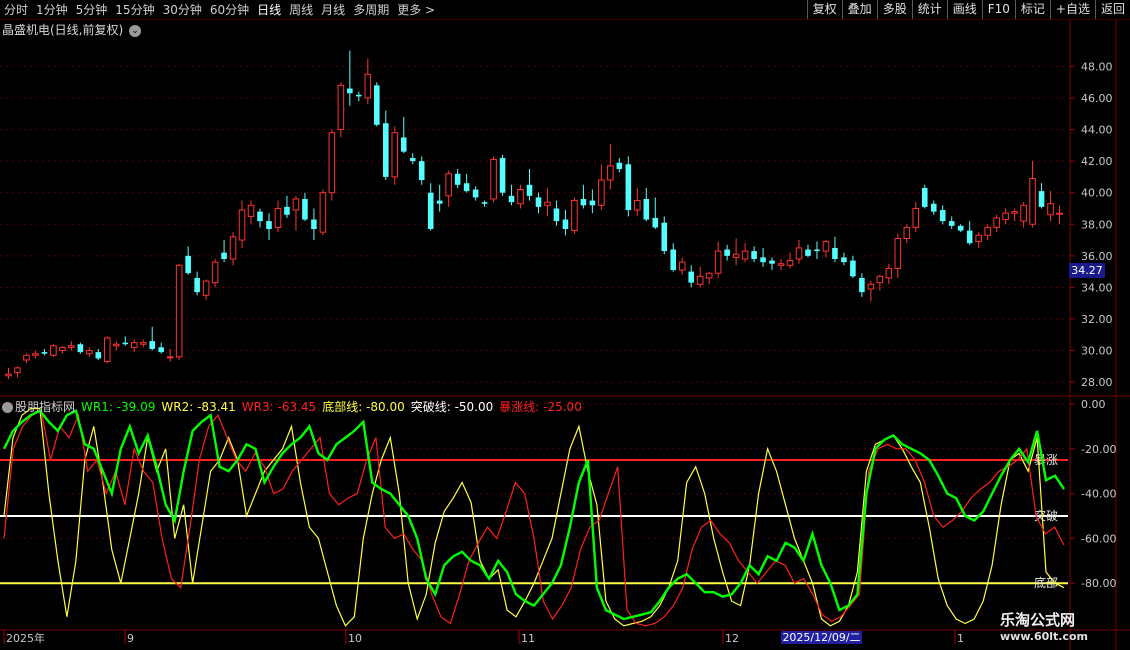  What do you see at coordinates (118, 407) in the screenshot?
I see `wr1-value: WR1: -39.09` at bounding box center [118, 407].